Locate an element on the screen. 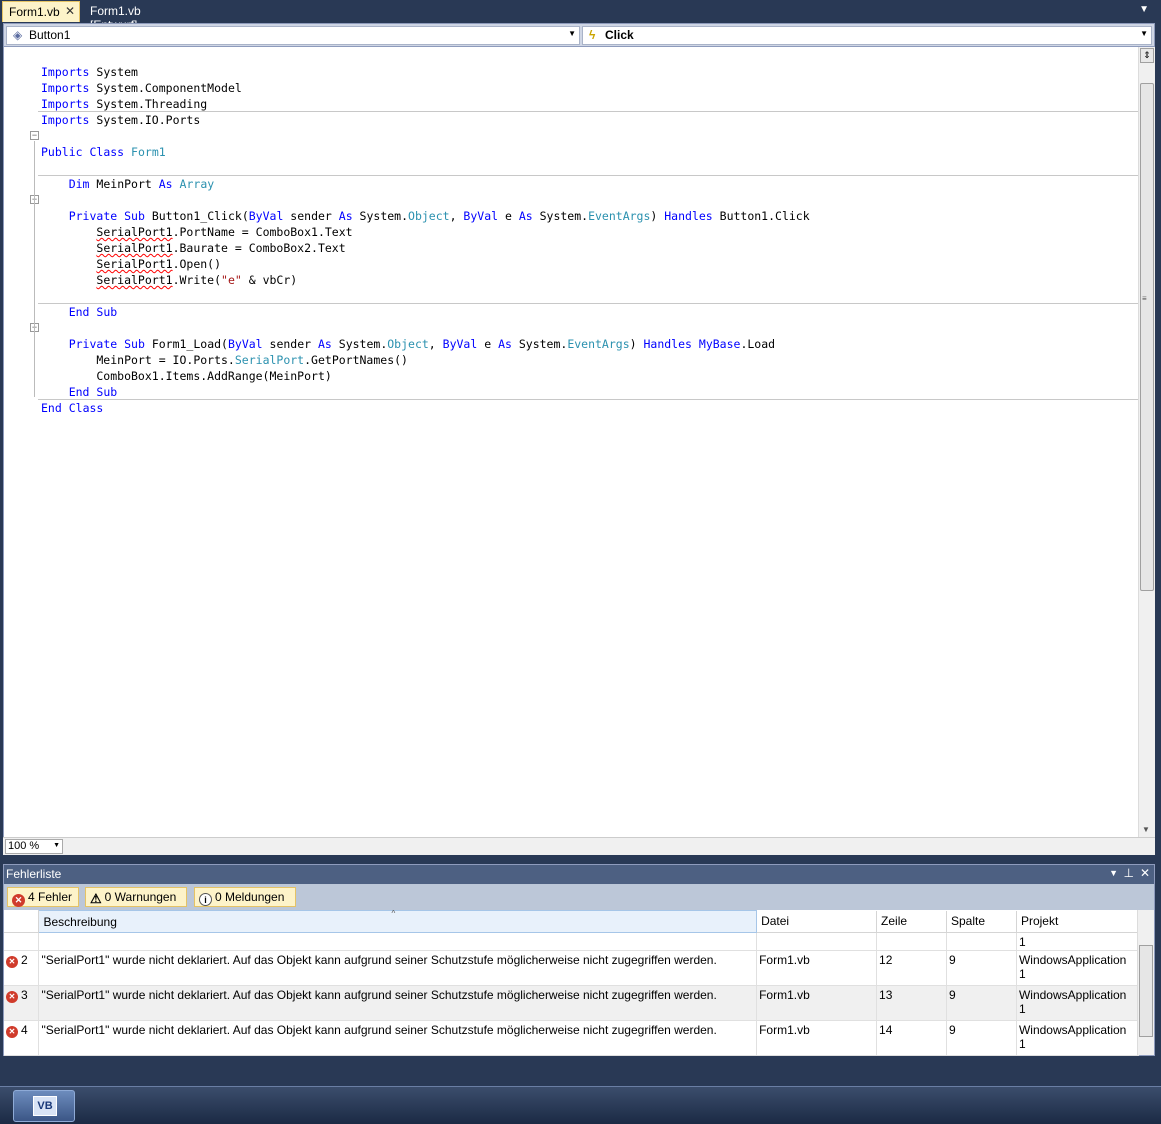 The height and width of the screenshot is (1124, 1161). document-tab-bar: Form1.vb ✕ Form1.vb [Entwurf] ▼ is located at coordinates (580, 16).